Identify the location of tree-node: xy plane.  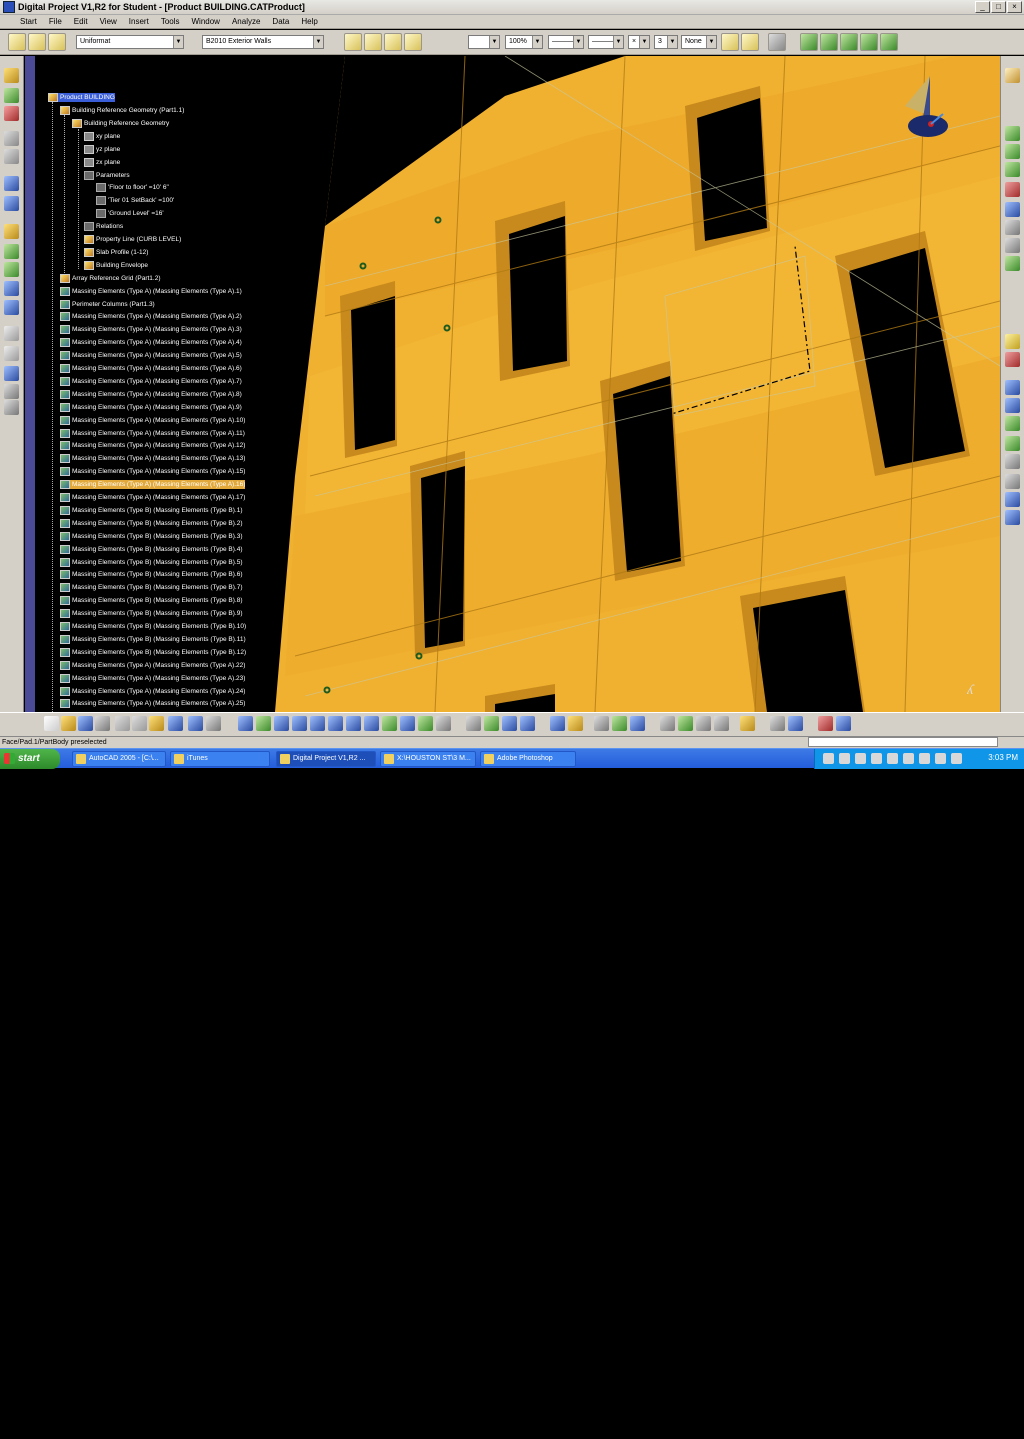
(102, 136).